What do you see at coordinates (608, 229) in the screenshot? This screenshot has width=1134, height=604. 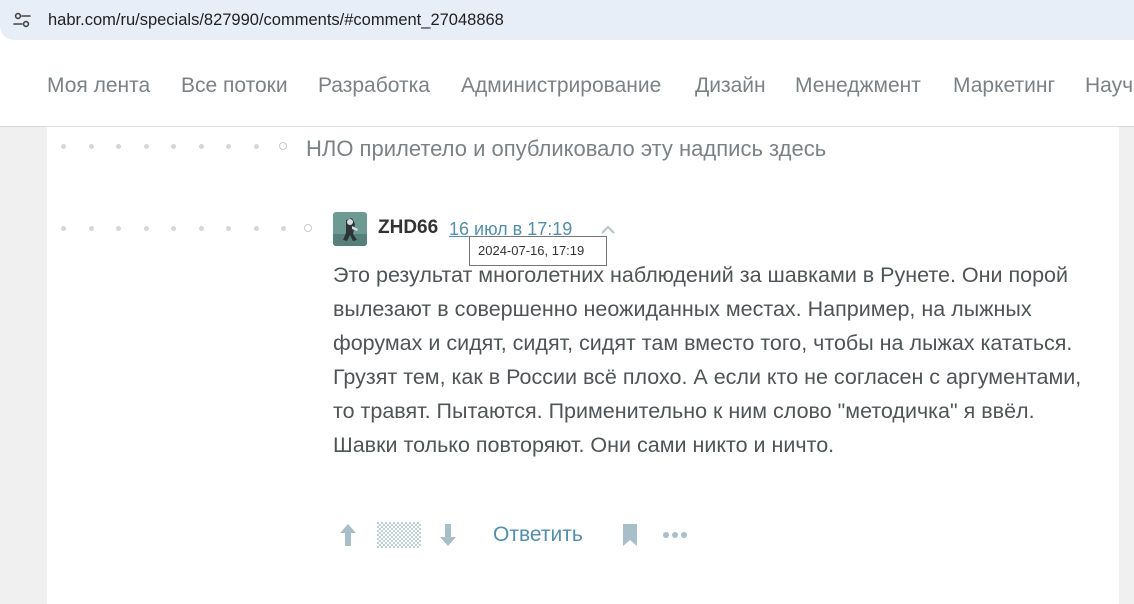 I see `chevron-up-icon` at bounding box center [608, 229].